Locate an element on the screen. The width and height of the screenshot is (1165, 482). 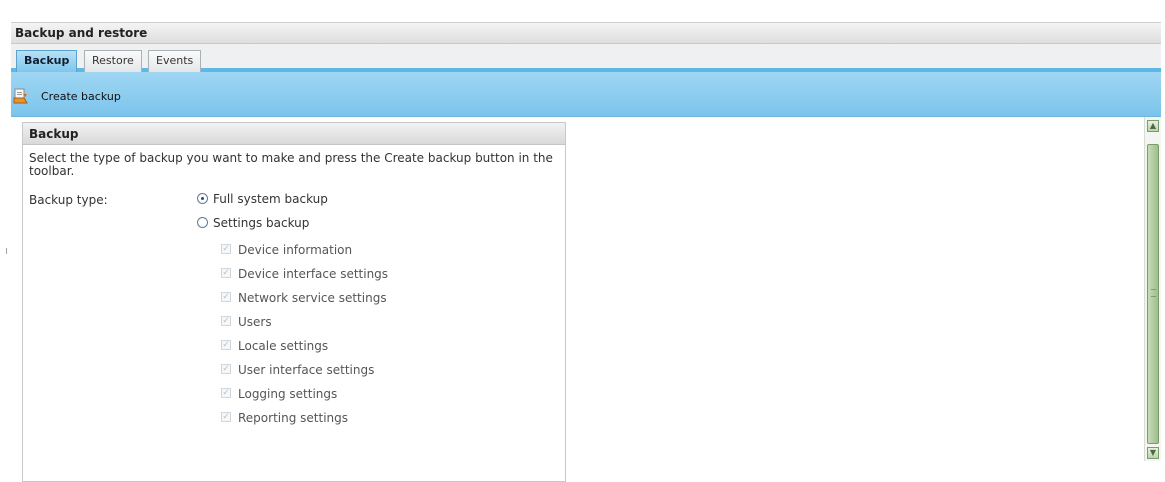
checkbox-label: Reporting settings is located at coordinates (293, 418).